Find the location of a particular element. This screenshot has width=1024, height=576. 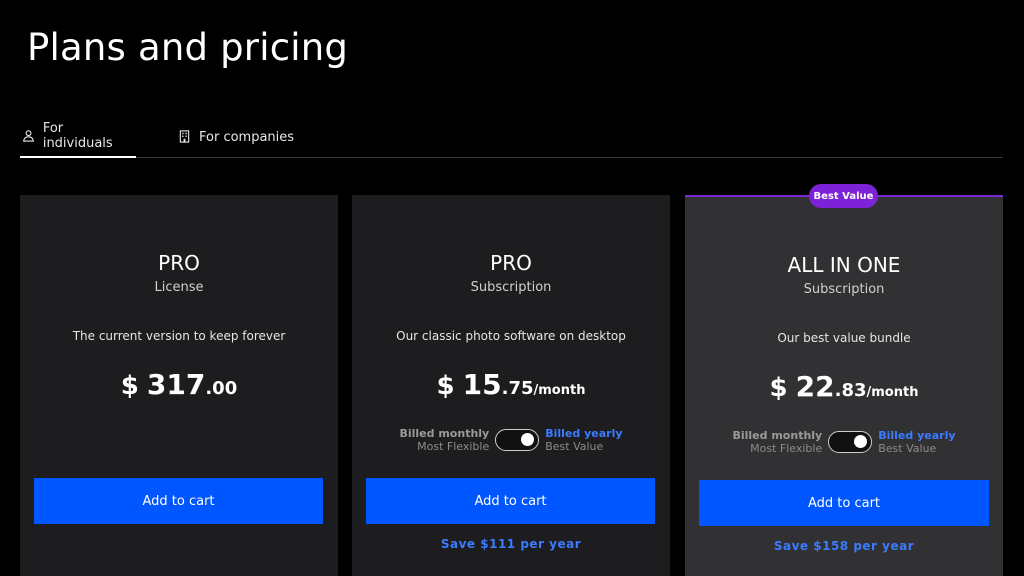

price-main: 317 is located at coordinates (176, 384).